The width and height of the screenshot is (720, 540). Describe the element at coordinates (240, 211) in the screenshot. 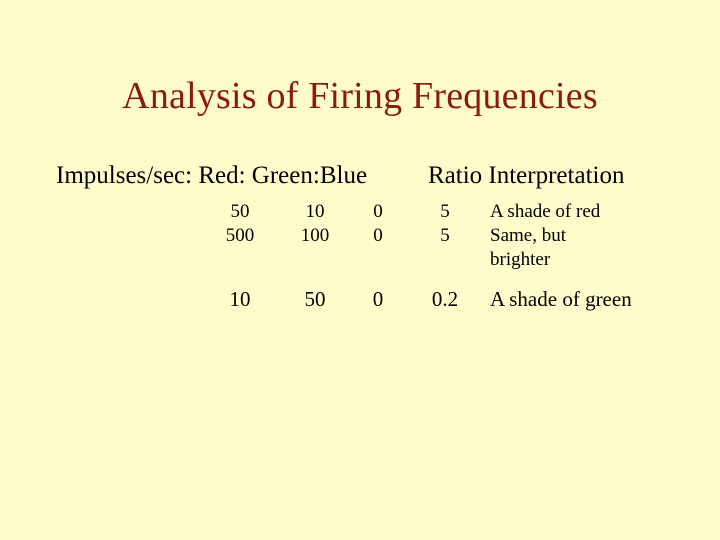

I see `cell-red: 50` at that location.